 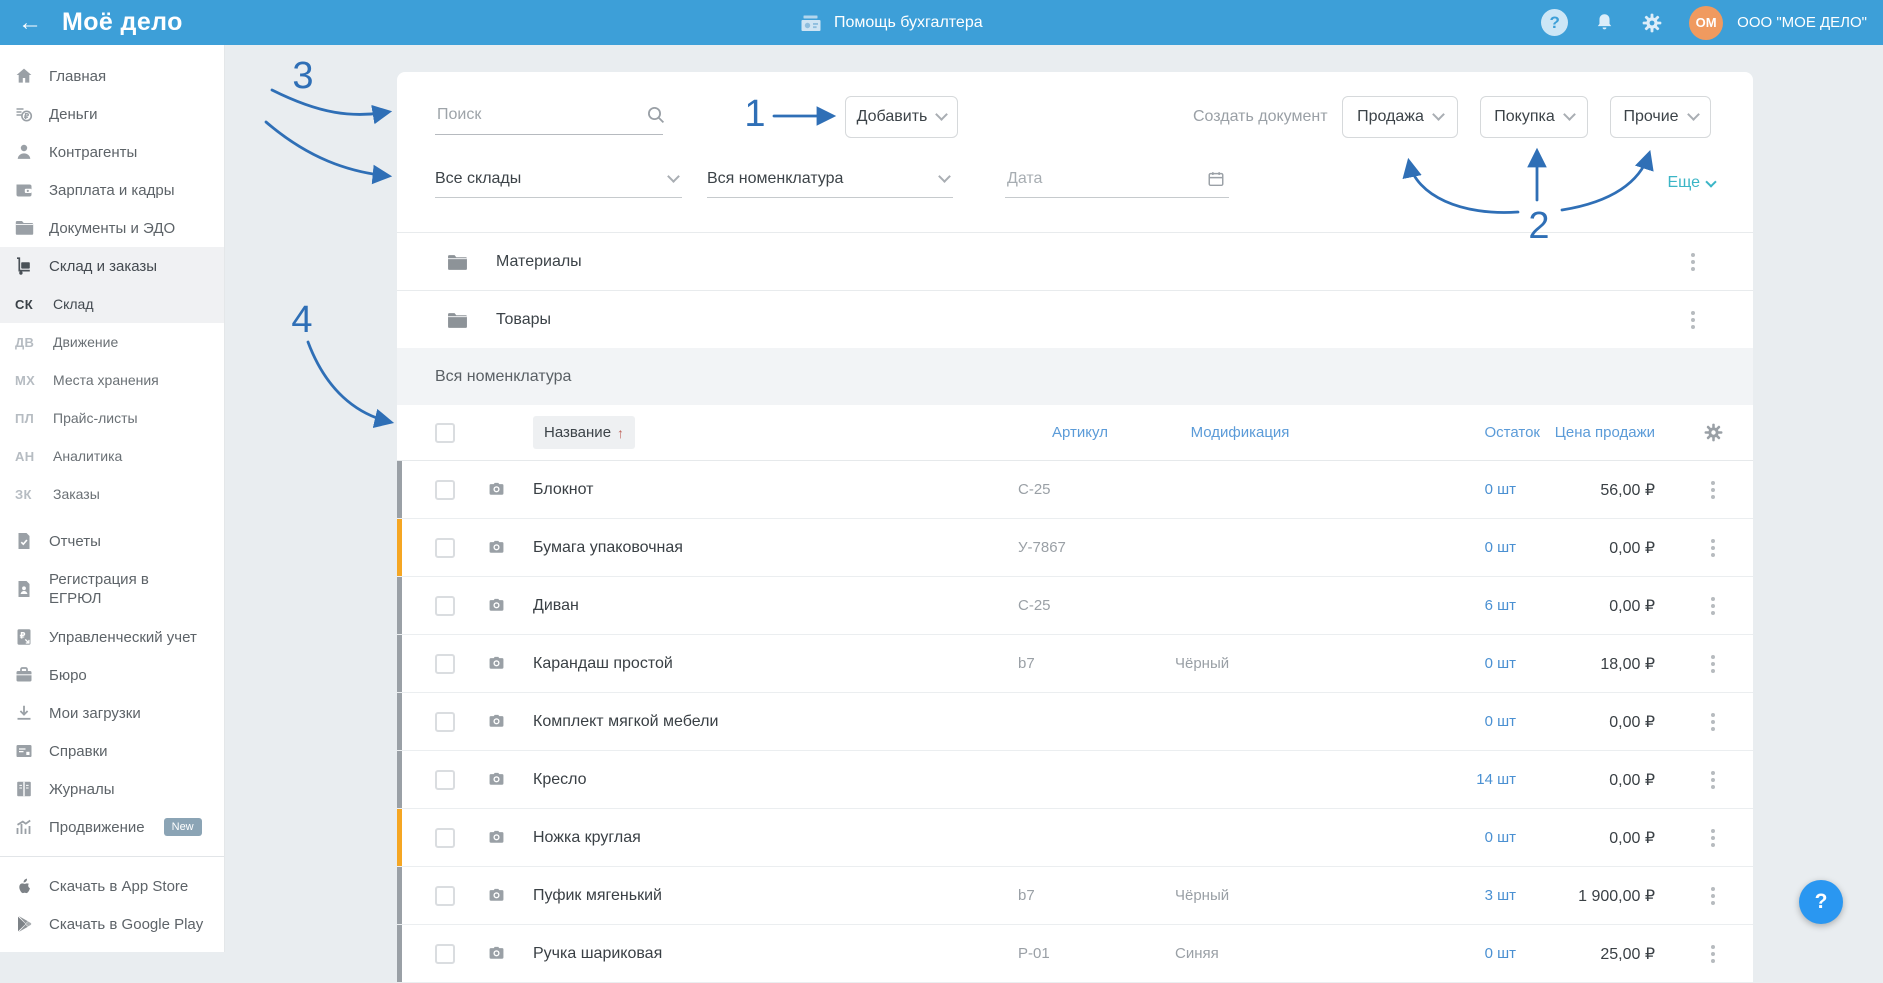 I want to click on briefcase-icon, so click(x=24, y=675).